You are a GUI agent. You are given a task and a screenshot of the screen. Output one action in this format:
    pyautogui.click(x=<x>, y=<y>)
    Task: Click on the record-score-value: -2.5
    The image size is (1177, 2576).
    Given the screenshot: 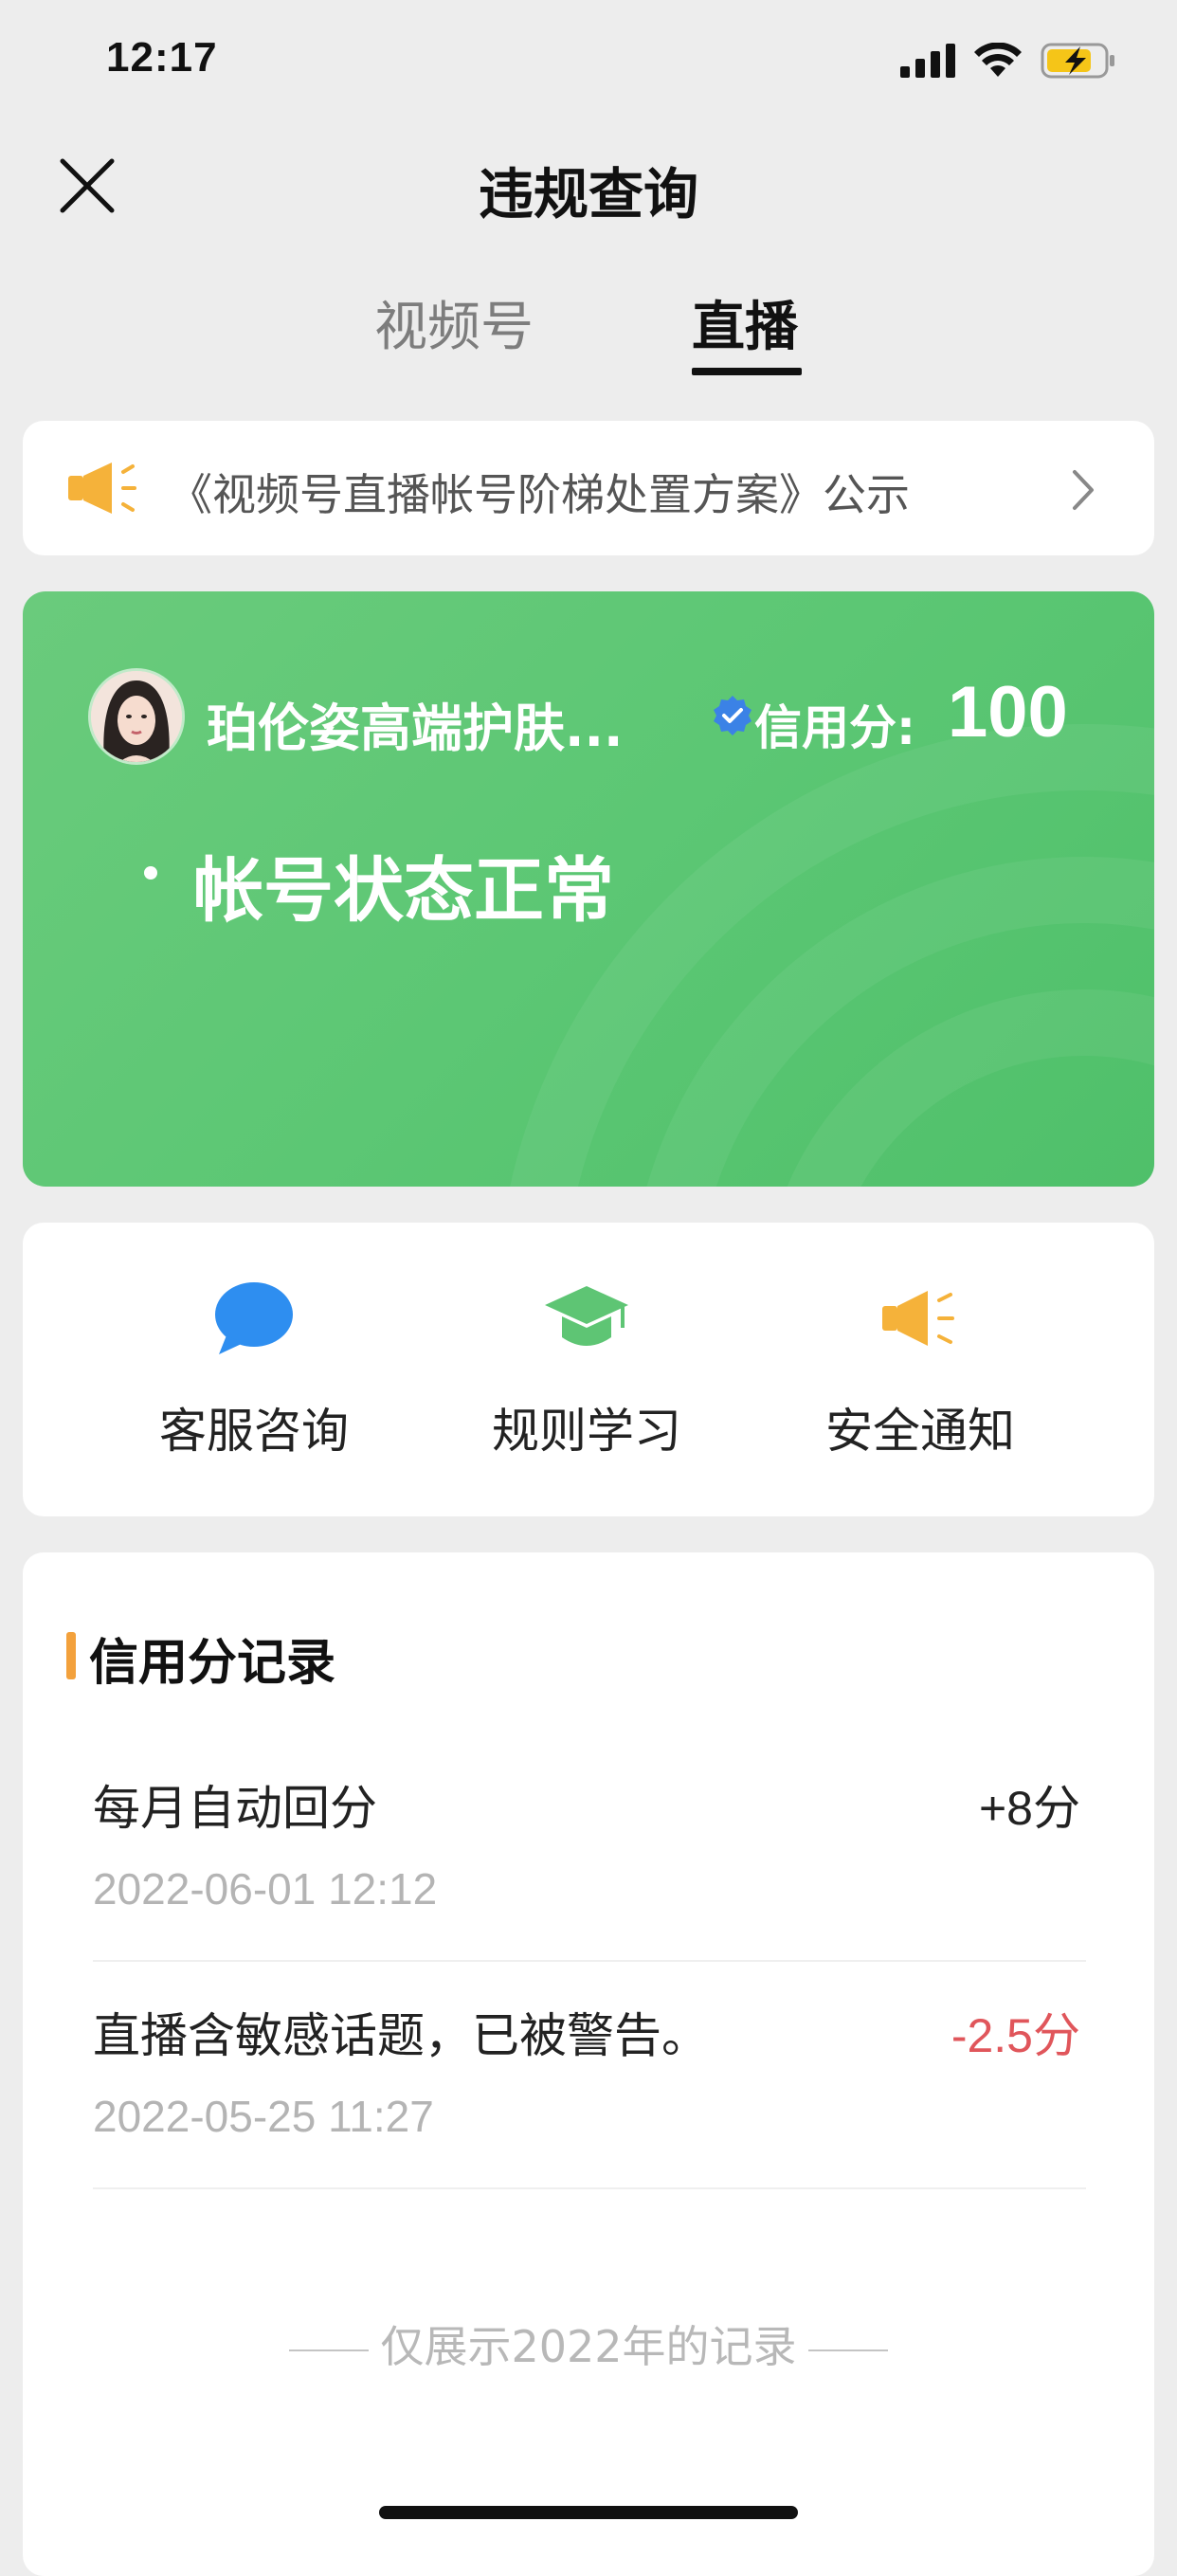 What is the action you would take?
    pyautogui.click(x=992, y=2036)
    